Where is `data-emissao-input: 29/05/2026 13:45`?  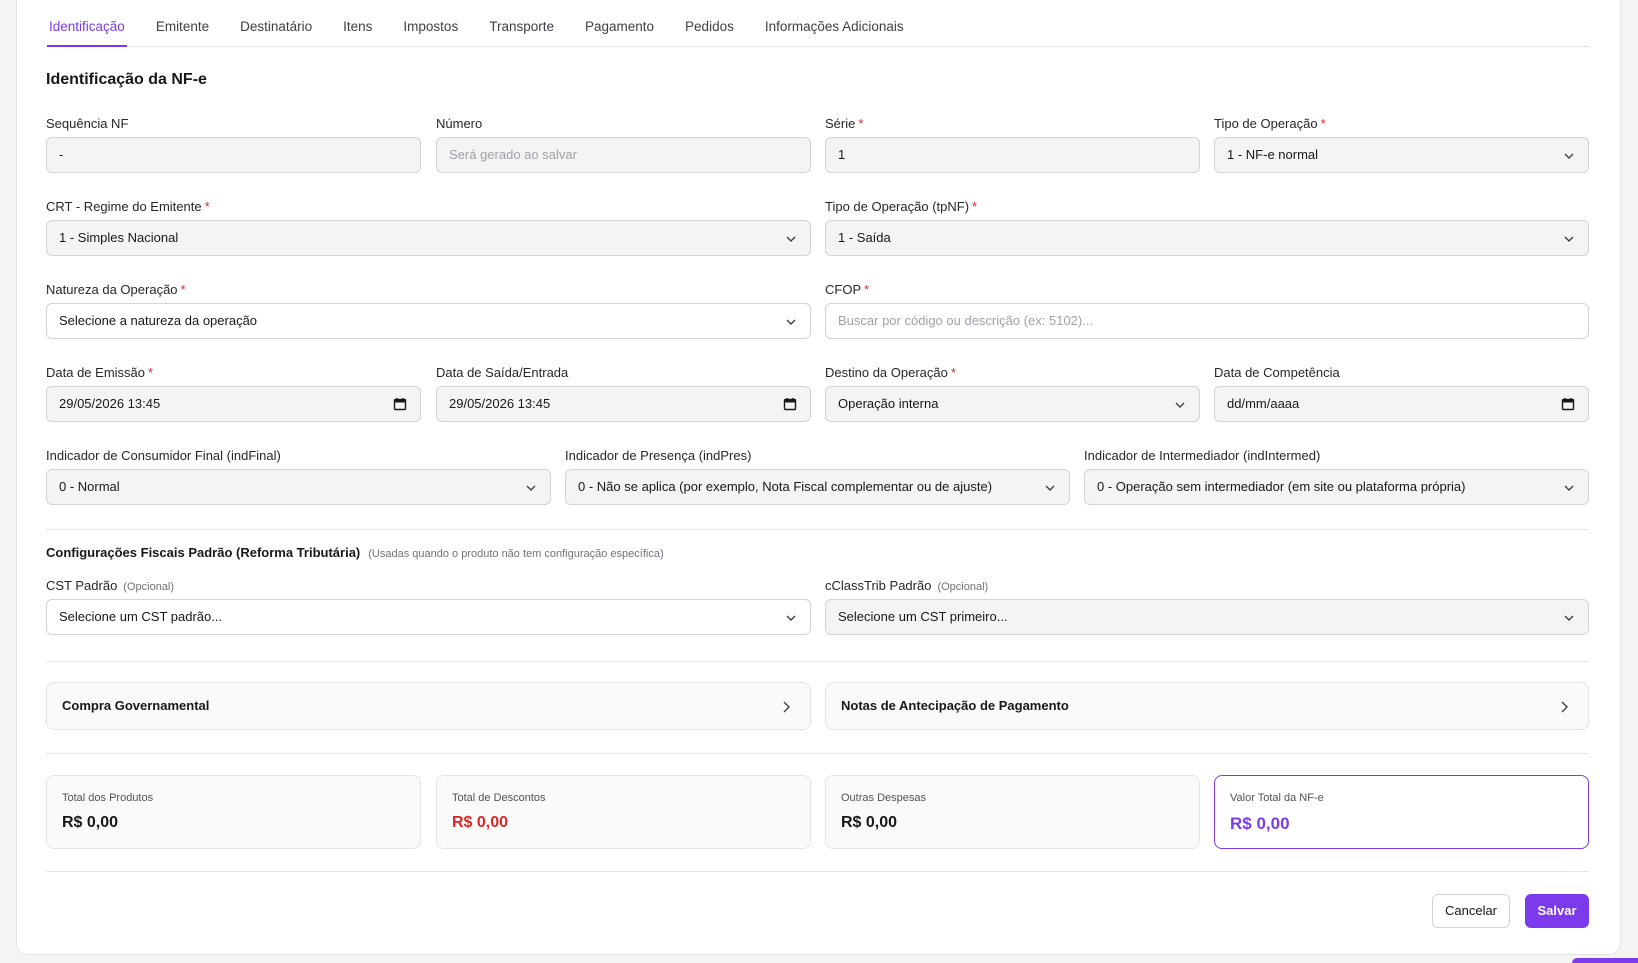
data-emissao-input: 29/05/2026 13:45 is located at coordinates (233, 404).